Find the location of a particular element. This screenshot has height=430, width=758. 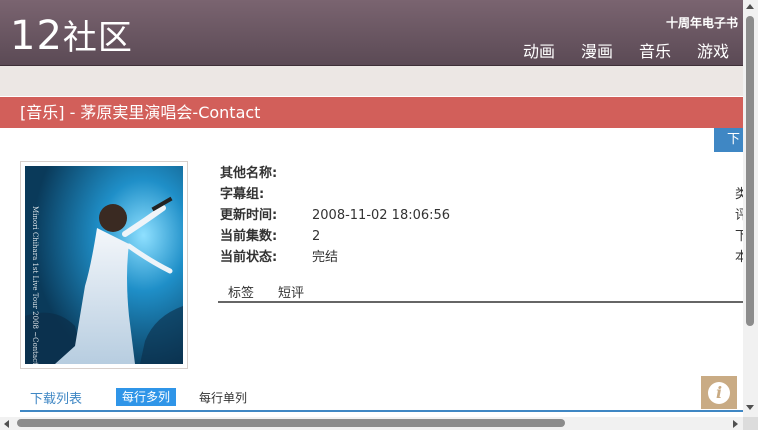

detail-row: 其他名称: is located at coordinates (335, 173).